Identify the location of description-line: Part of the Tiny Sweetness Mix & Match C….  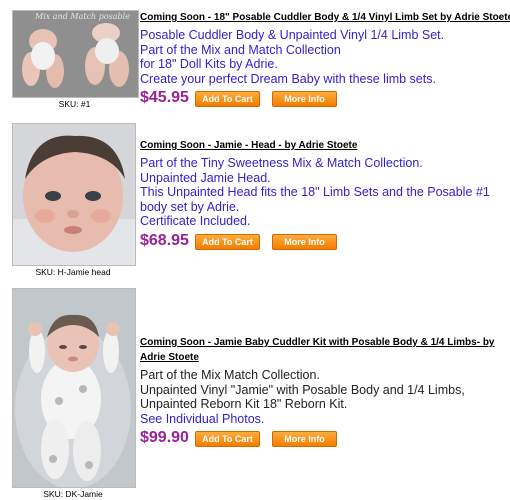
(281, 163).